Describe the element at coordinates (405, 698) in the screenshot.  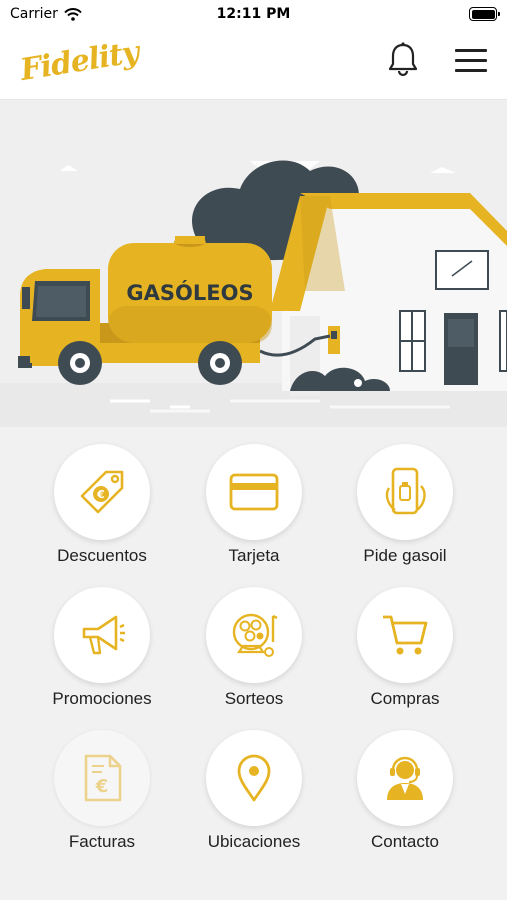
I see `menu-item-label: Compras` at that location.